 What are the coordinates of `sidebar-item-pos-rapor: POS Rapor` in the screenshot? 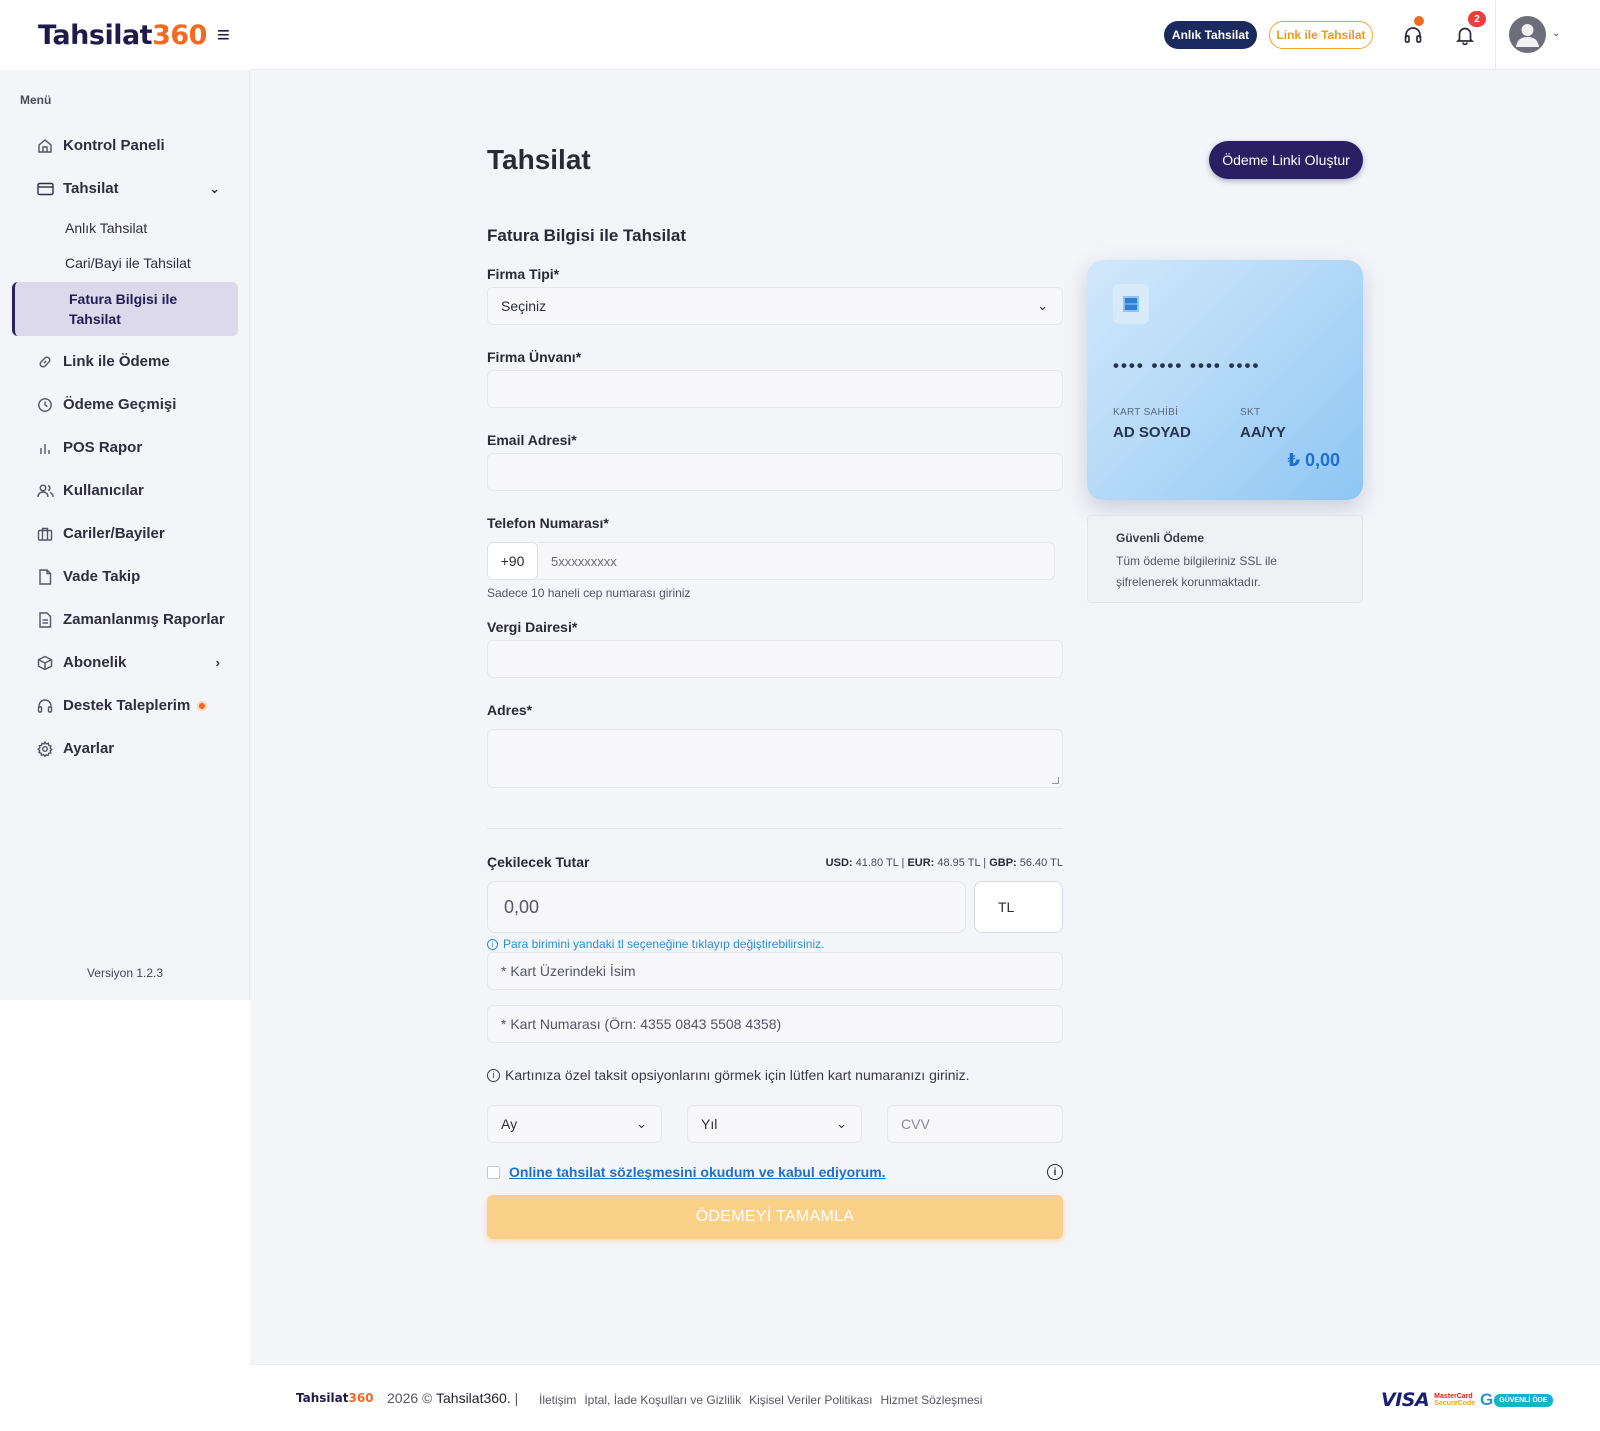 It's located at (125, 447).